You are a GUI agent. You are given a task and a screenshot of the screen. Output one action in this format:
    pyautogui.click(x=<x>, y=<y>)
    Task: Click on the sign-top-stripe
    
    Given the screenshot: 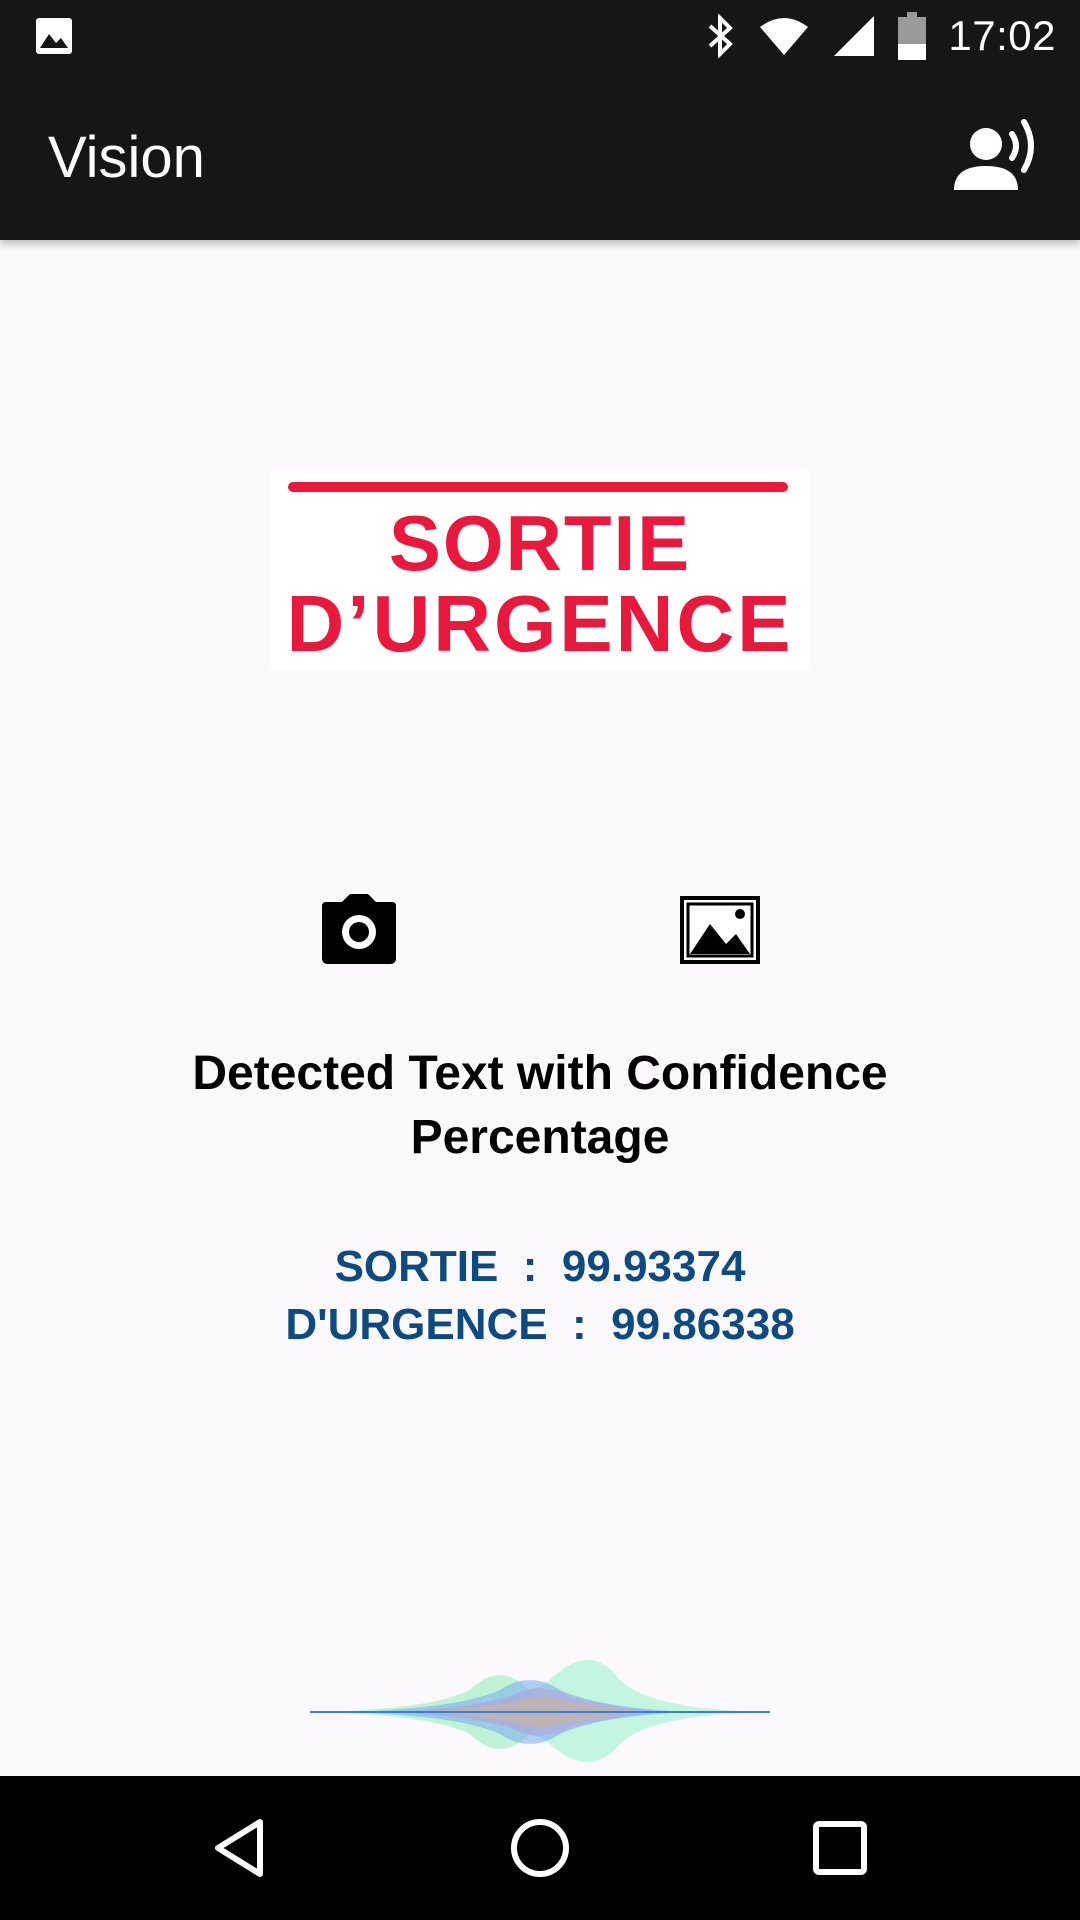 What is the action you would take?
    pyautogui.click(x=538, y=487)
    